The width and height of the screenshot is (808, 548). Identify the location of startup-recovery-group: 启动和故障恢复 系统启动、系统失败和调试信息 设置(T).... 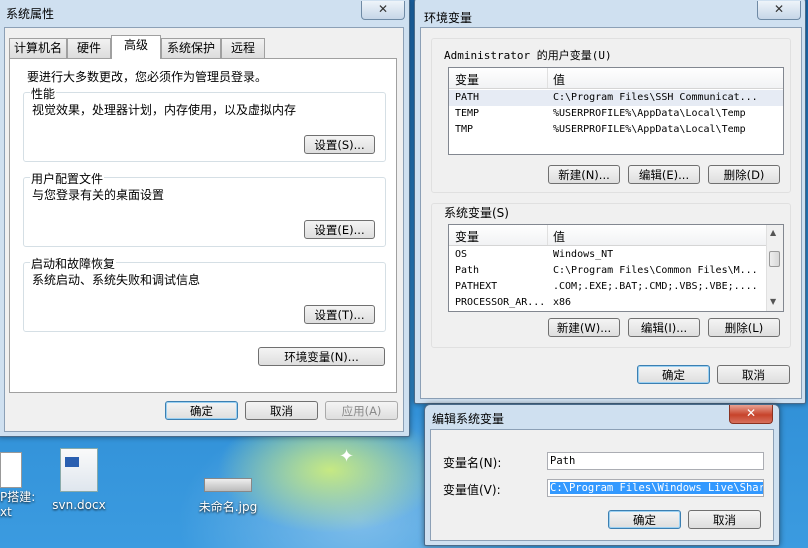
(204, 293).